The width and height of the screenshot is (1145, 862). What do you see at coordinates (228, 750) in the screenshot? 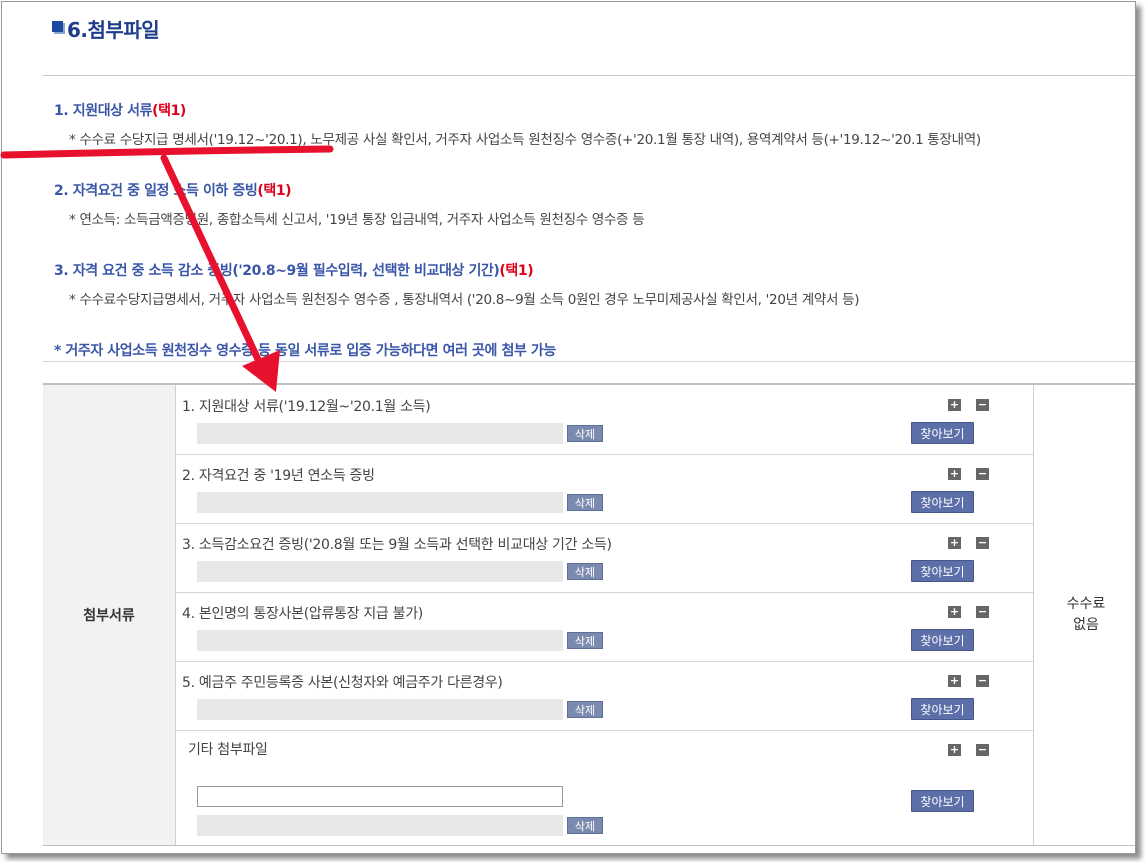
I see `attachment-row-label: 기타 첨부파일` at bounding box center [228, 750].